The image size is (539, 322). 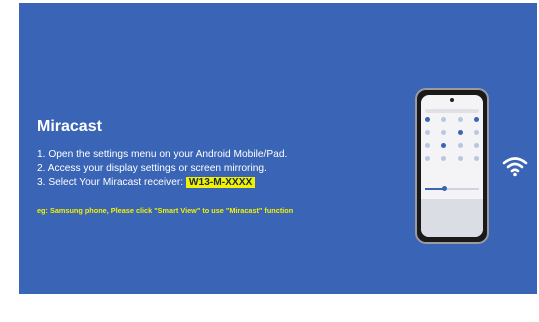 I want to click on smartphone-icon, so click(x=452, y=166).